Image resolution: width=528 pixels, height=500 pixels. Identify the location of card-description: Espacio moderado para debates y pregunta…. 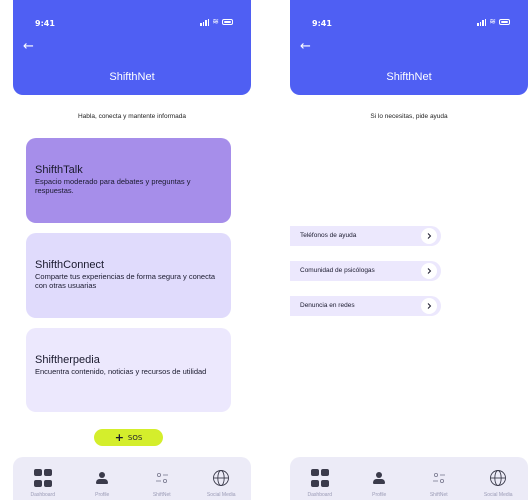
(113, 186).